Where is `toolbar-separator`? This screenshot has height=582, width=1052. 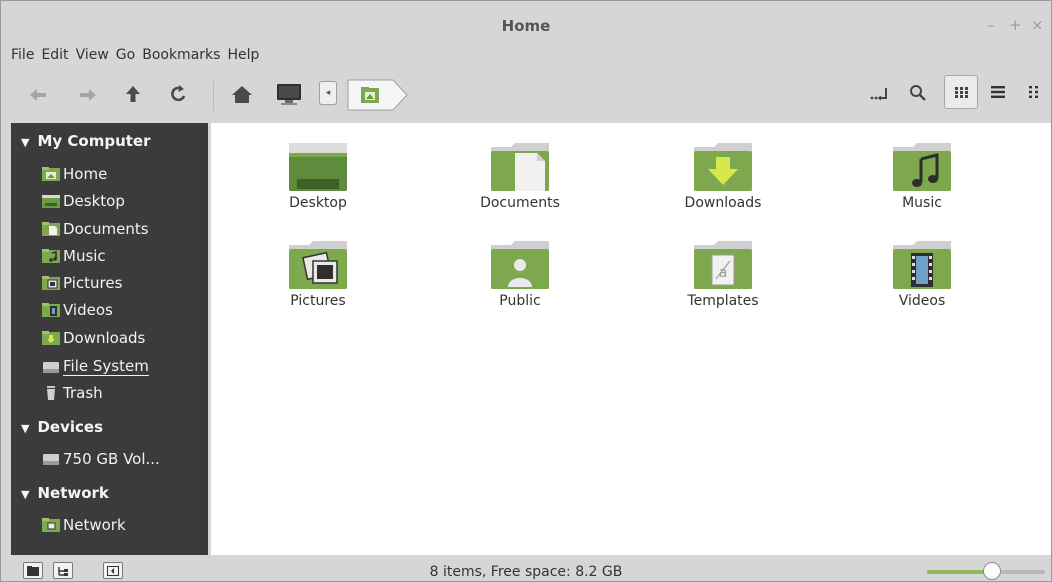
toolbar-separator is located at coordinates (213, 96).